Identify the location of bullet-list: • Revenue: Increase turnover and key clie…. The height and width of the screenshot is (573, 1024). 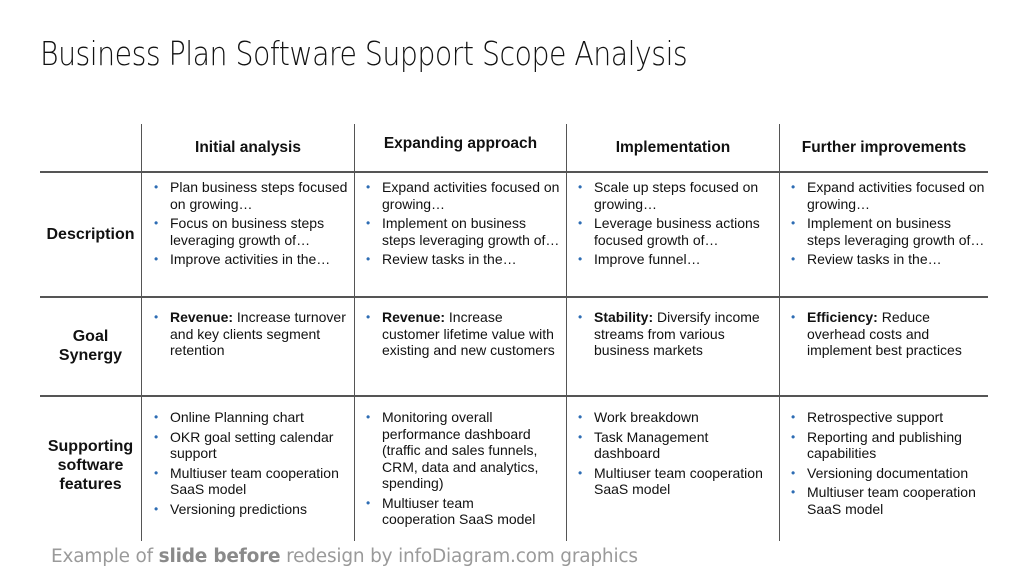
(252, 334).